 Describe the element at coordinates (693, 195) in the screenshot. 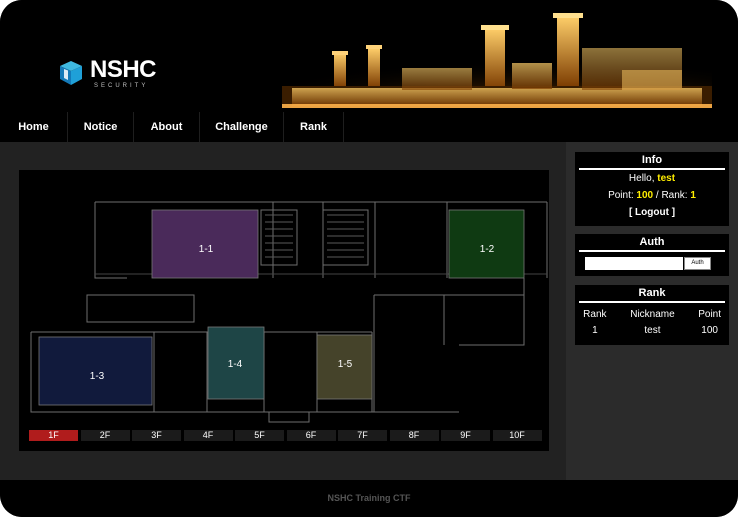

I see `rank-value: 1` at that location.